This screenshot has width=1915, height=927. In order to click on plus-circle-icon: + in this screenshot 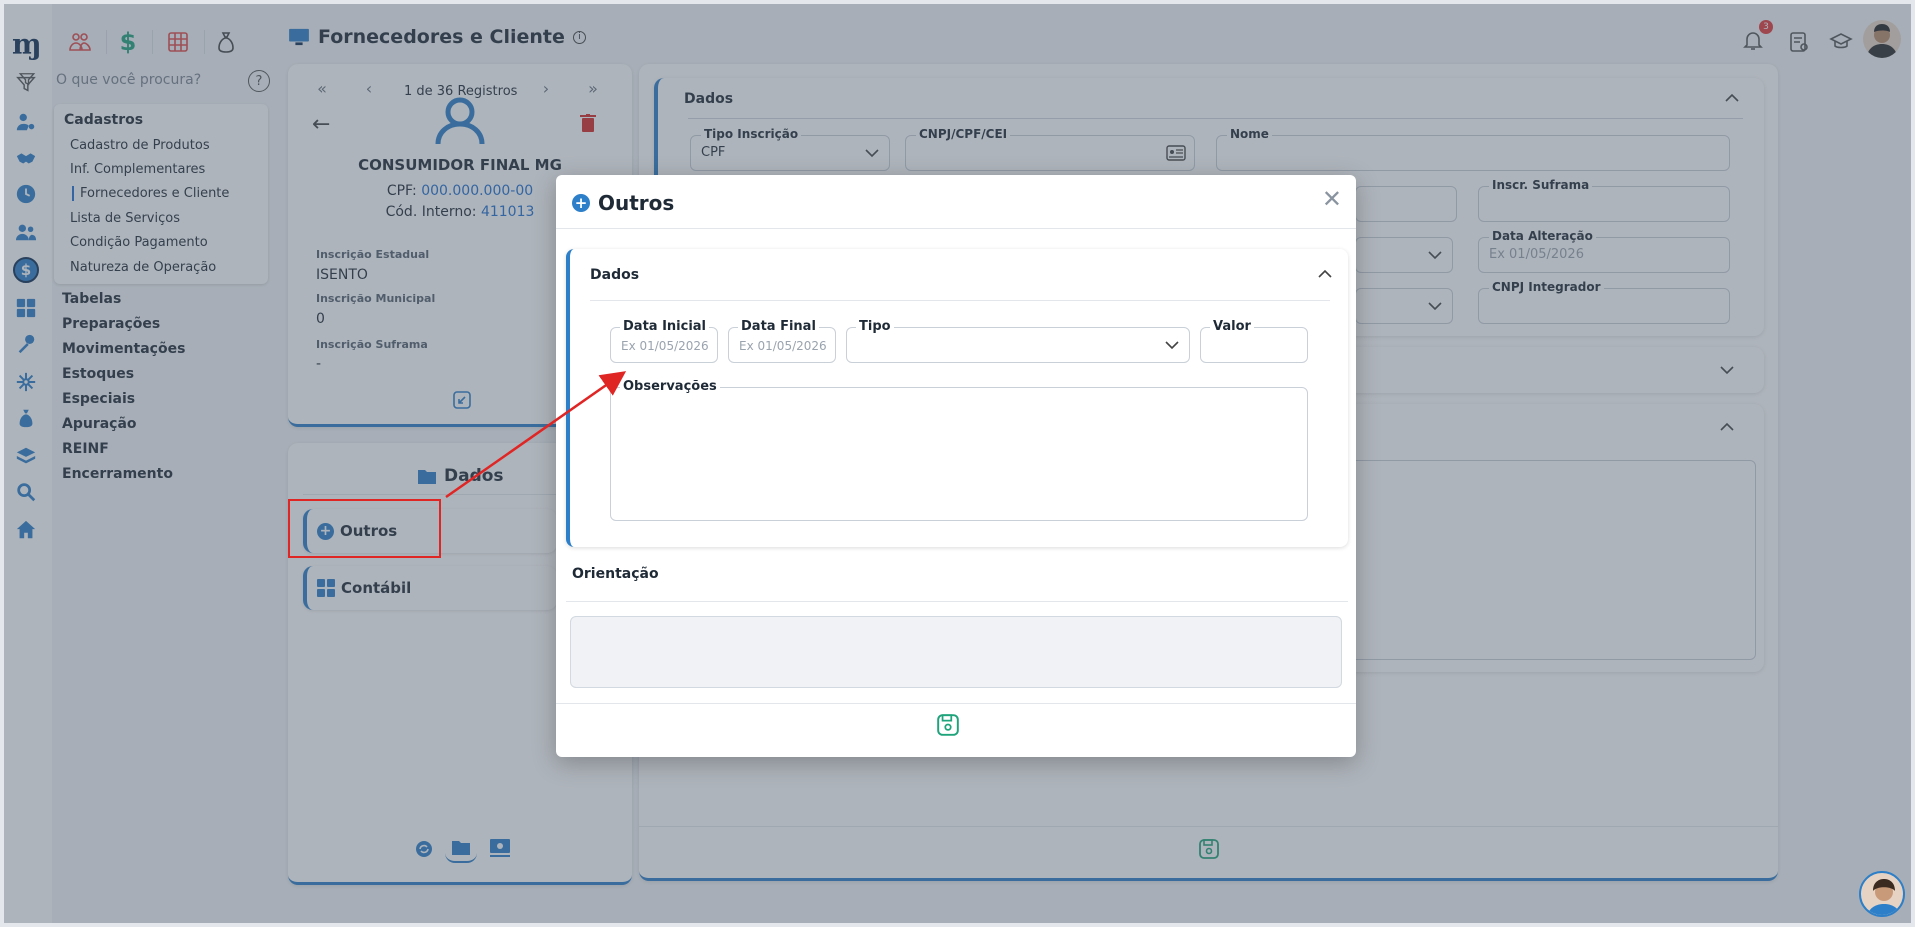, I will do `click(581, 203)`.